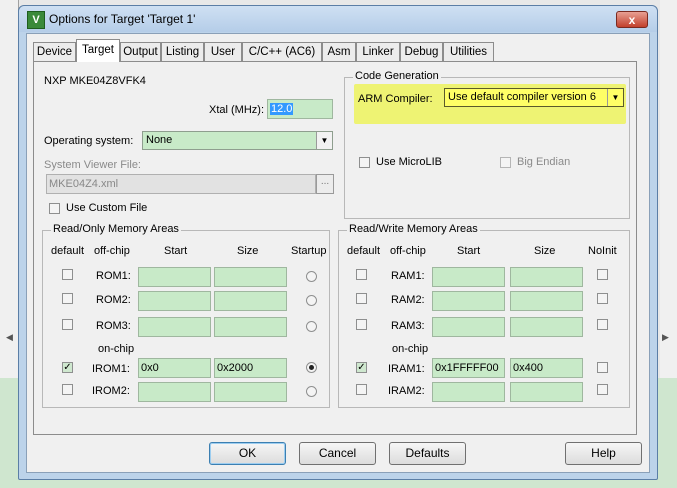 The width and height of the screenshot is (677, 488). What do you see at coordinates (250, 327) in the screenshot?
I see `rom3-size-input` at bounding box center [250, 327].